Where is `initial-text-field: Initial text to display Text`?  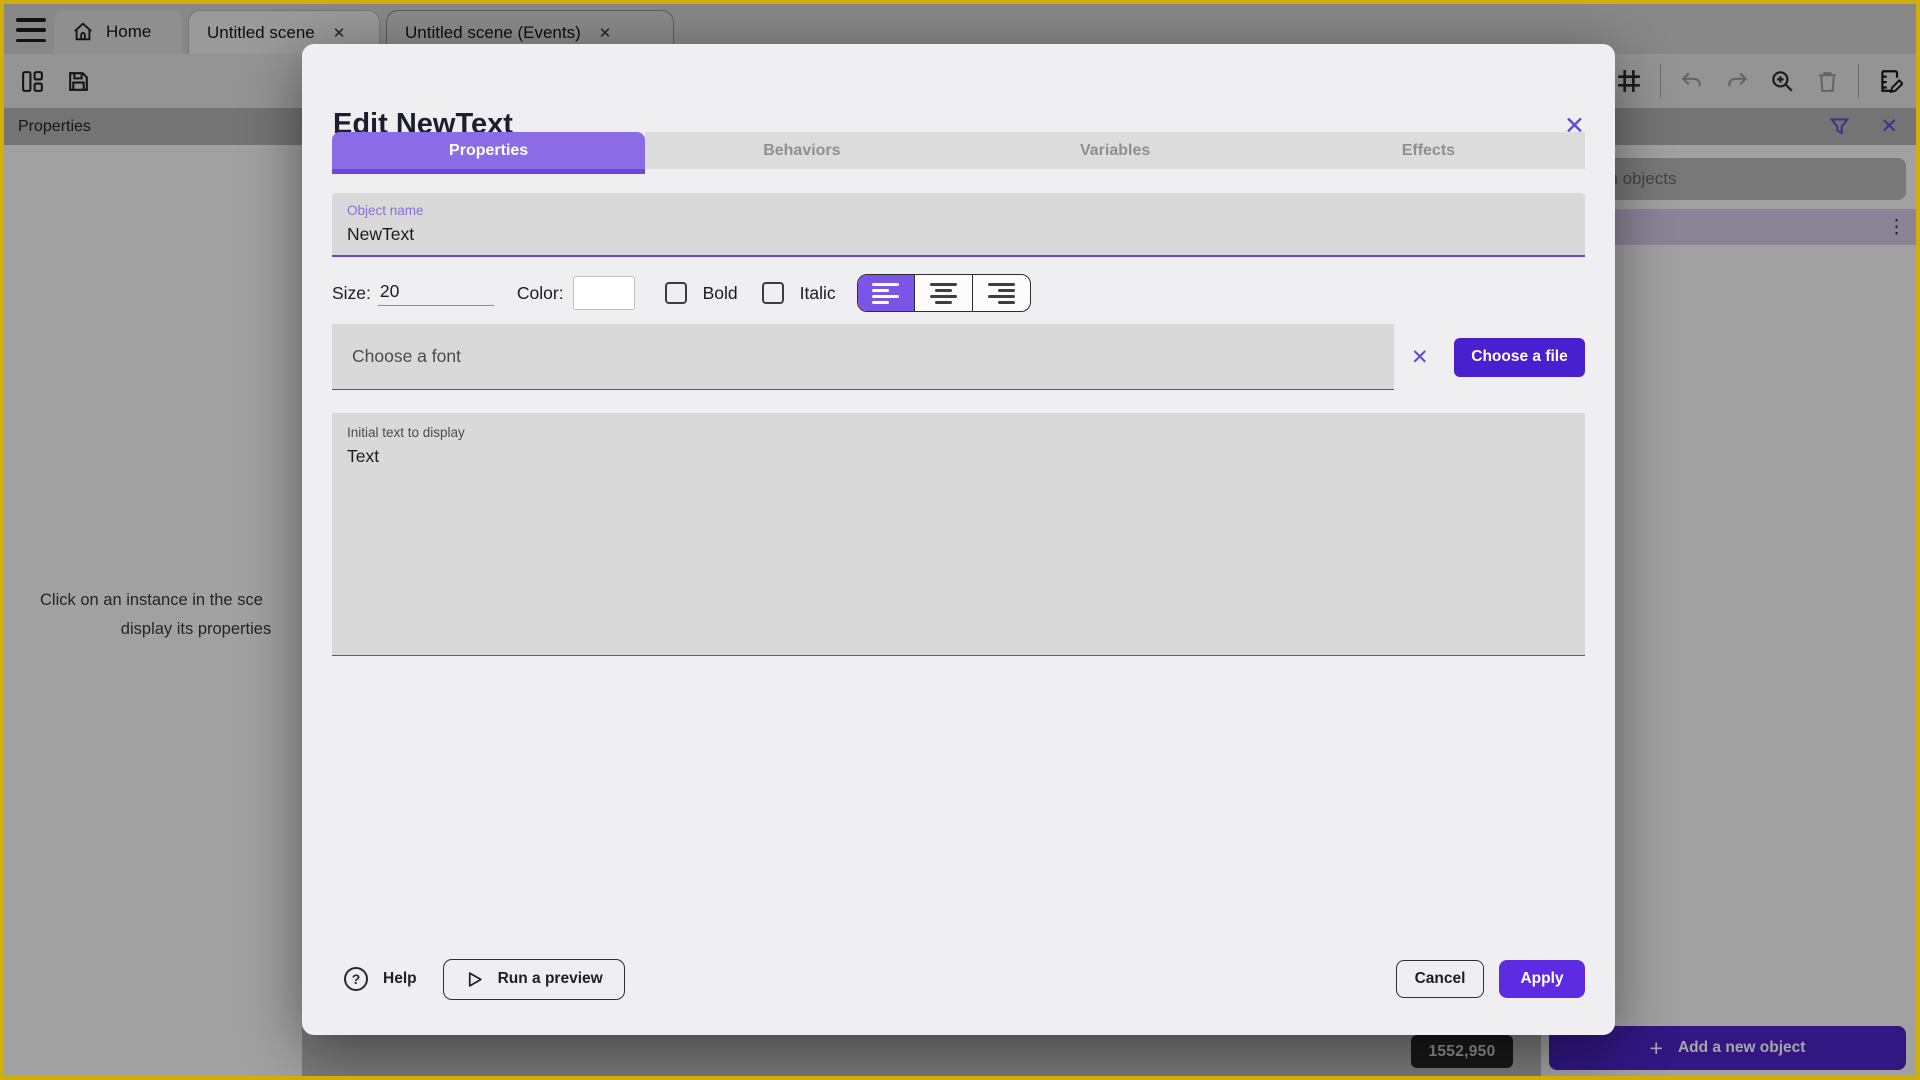 initial-text-field: Initial text to display Text is located at coordinates (958, 534).